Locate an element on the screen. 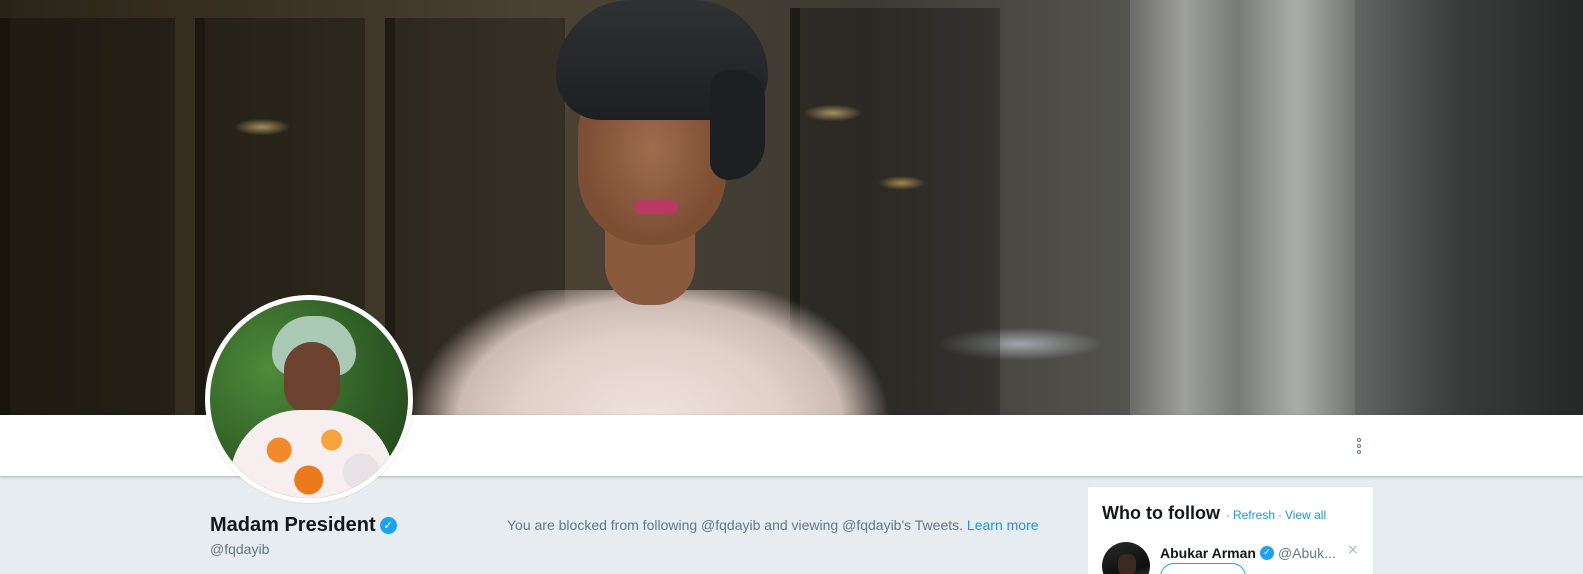 This screenshot has width=1583, height=574. portrait-lips is located at coordinates (656, 207).